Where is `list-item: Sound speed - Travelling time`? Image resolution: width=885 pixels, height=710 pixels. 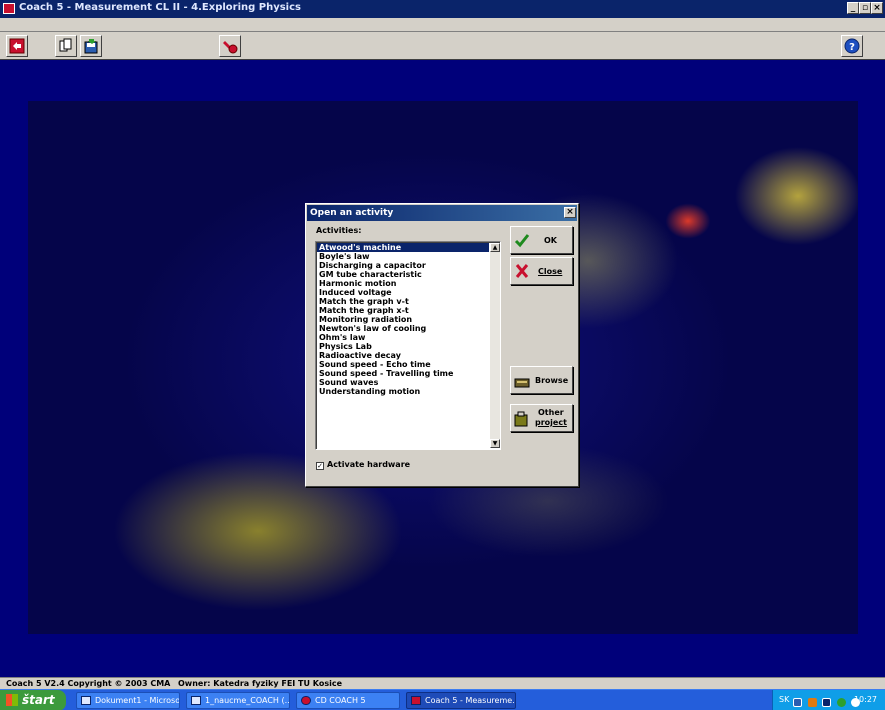
list-item: Sound speed - Travelling time is located at coordinates (403, 373).